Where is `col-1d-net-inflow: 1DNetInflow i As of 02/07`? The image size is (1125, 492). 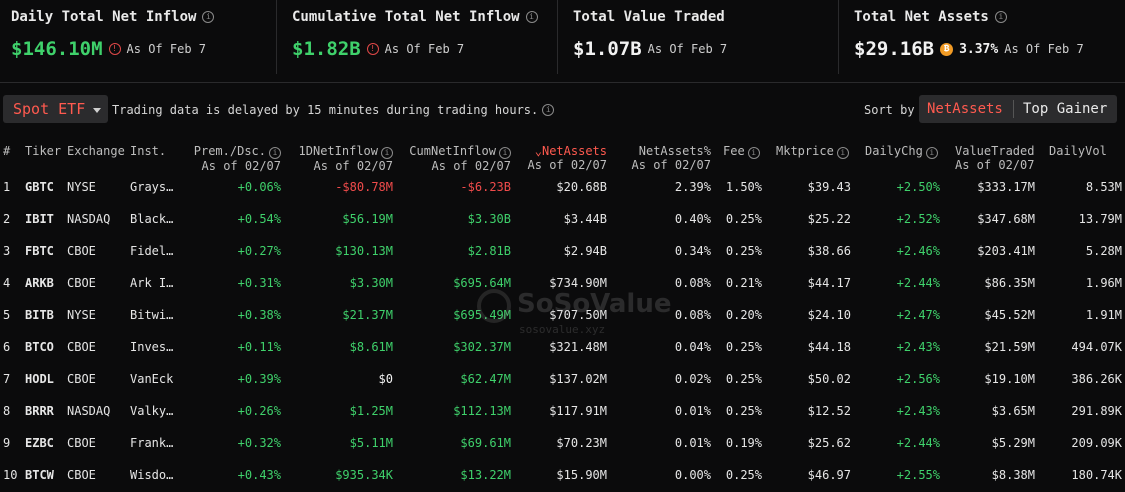 col-1d-net-inflow: 1DNetInflow i As of 02/07 is located at coordinates (337, 158).